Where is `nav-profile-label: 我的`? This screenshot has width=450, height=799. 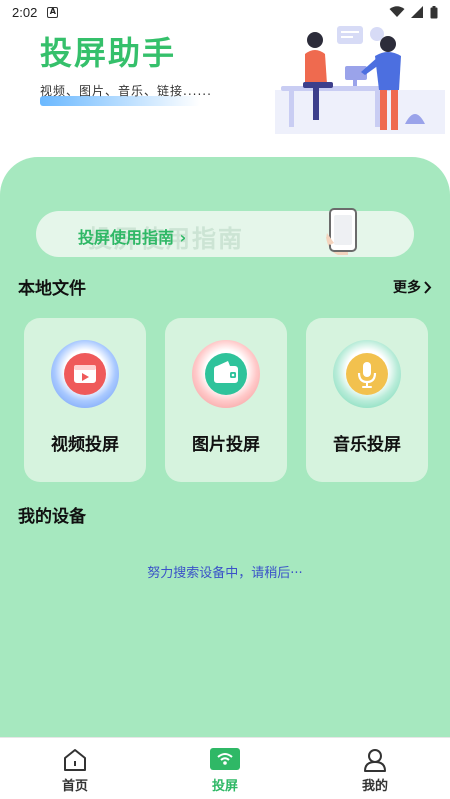 nav-profile-label: 我的 is located at coordinates (374, 786).